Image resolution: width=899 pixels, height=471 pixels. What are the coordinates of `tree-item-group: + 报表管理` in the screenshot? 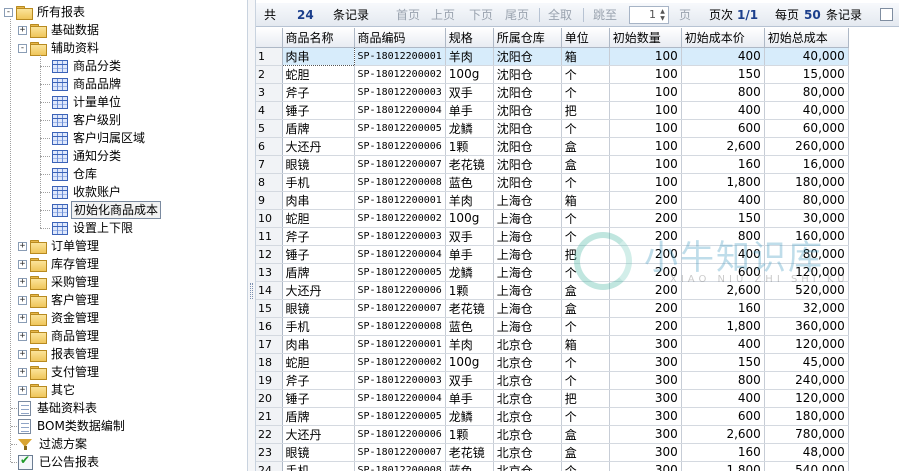 It's located at (59, 354).